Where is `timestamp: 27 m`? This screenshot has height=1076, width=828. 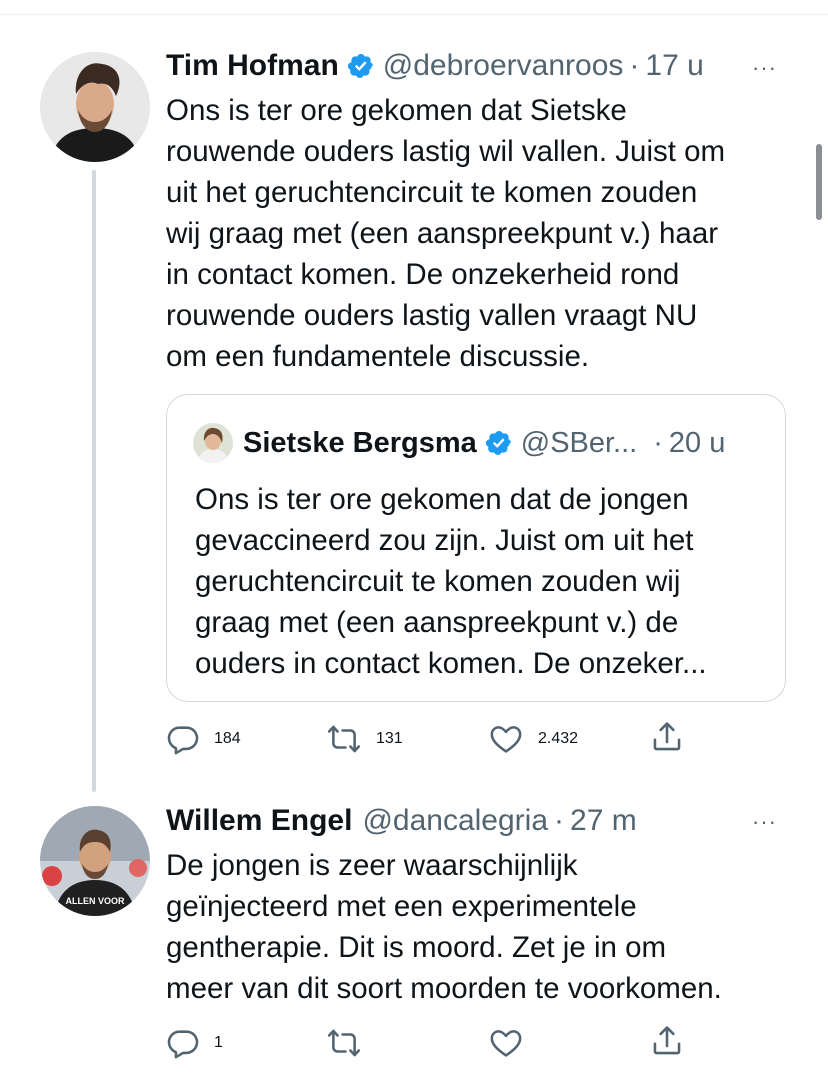 timestamp: 27 m is located at coordinates (603, 821).